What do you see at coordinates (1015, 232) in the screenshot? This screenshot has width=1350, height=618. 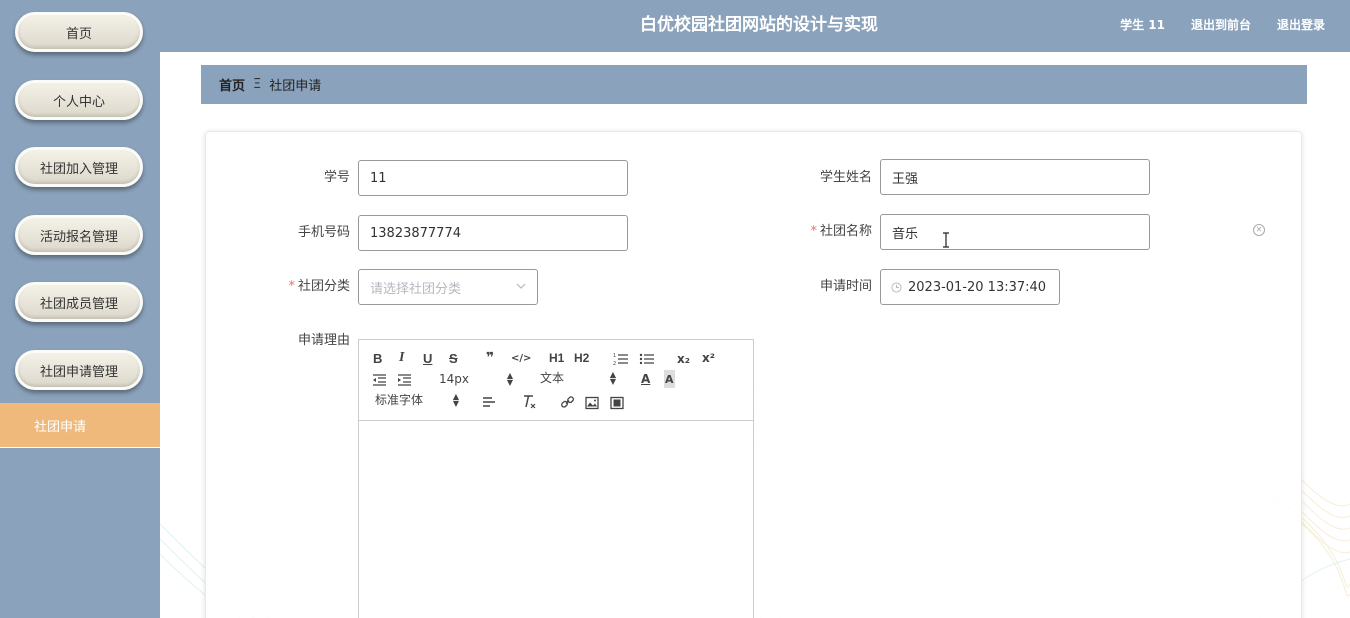 I see `club-name-input: 音乐` at bounding box center [1015, 232].